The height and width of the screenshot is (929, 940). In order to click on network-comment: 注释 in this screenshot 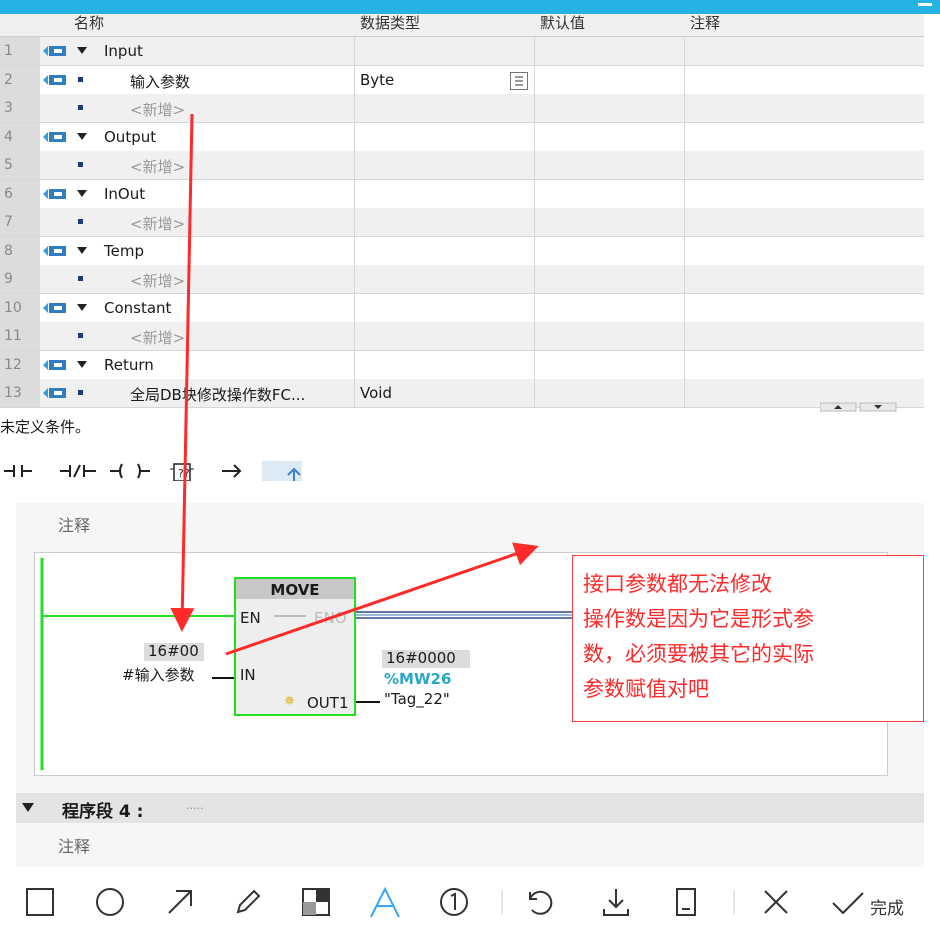, I will do `click(74, 524)`.